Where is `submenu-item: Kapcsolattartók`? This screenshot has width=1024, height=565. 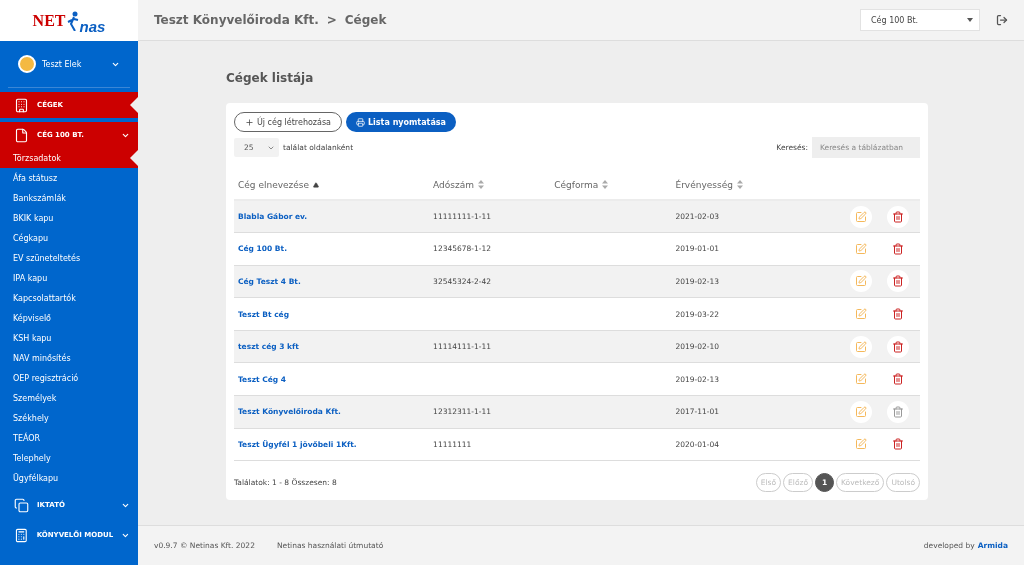
submenu-item: Kapcsolattartók is located at coordinates (69, 298).